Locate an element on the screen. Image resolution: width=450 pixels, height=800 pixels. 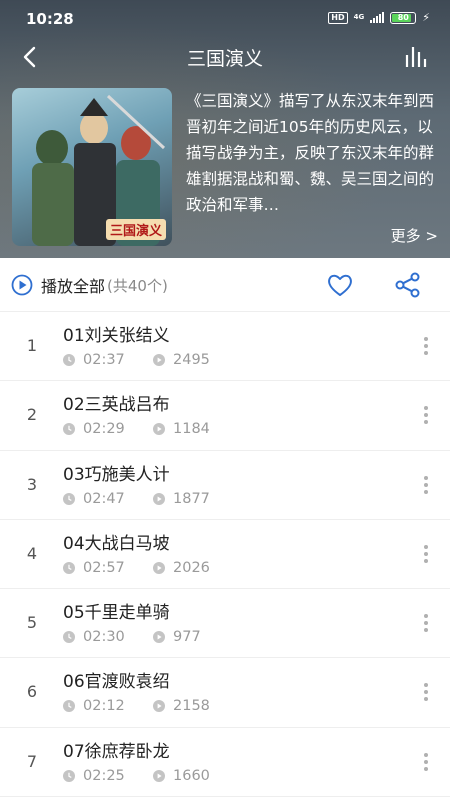
play-all-label: 播放全部 is located at coordinates (73, 286).